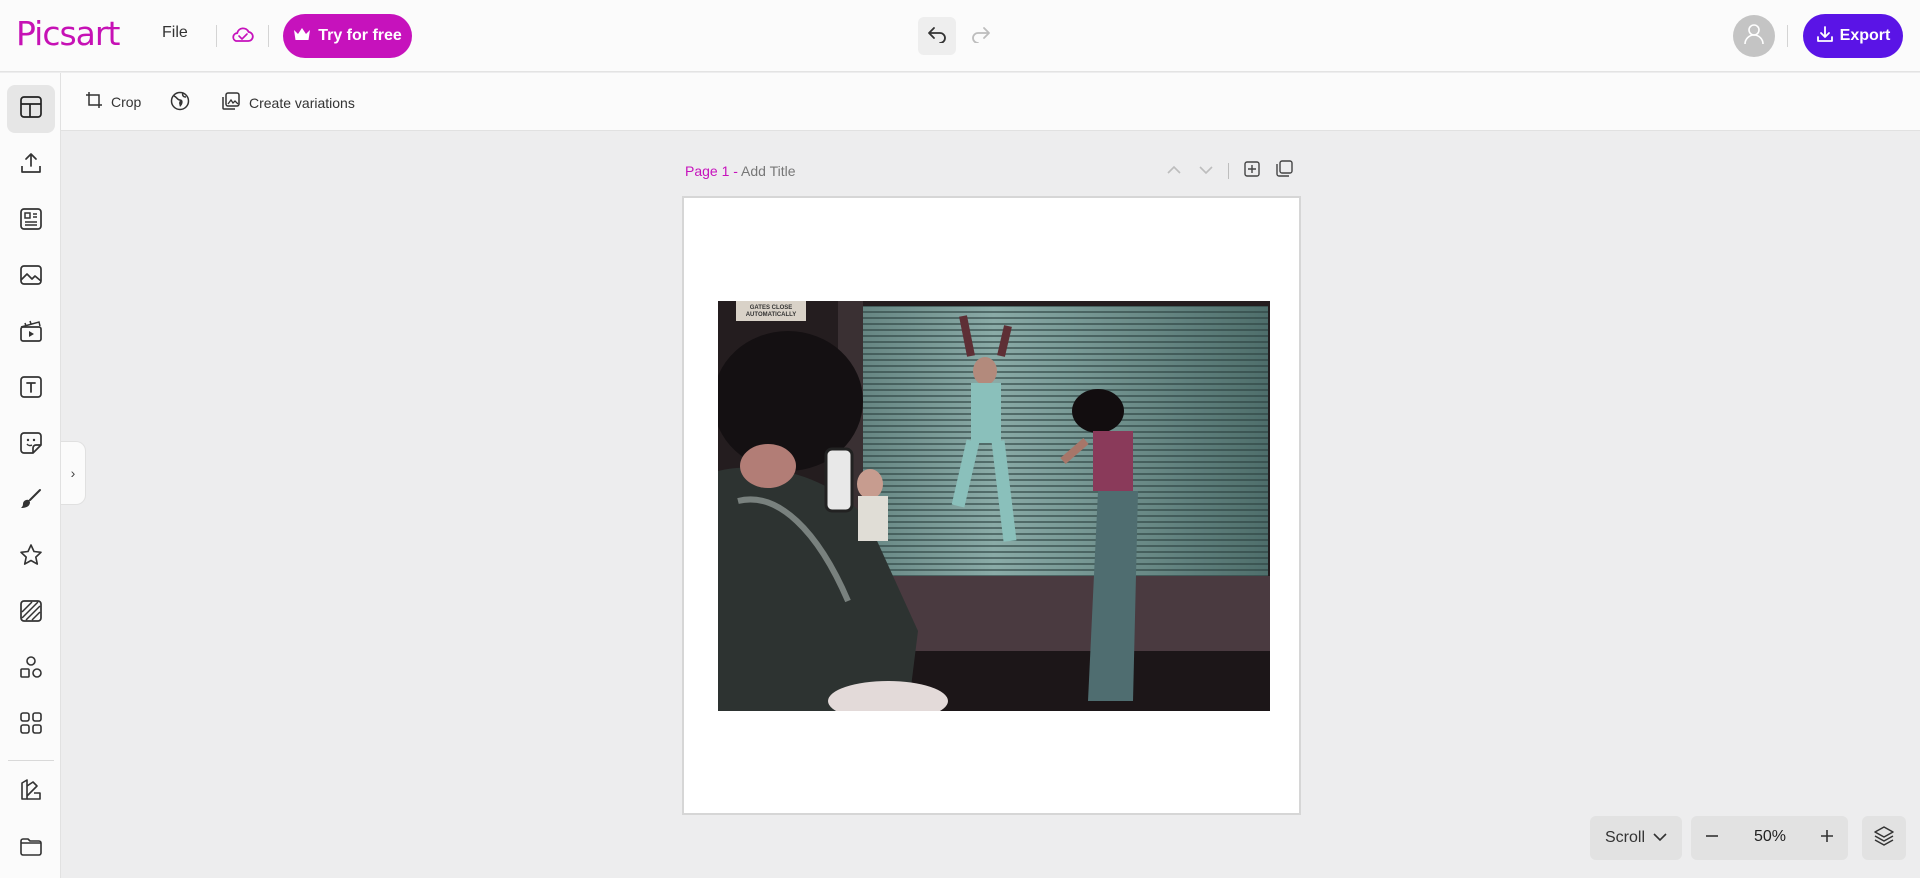  I want to click on user-icon, so click(1754, 36).